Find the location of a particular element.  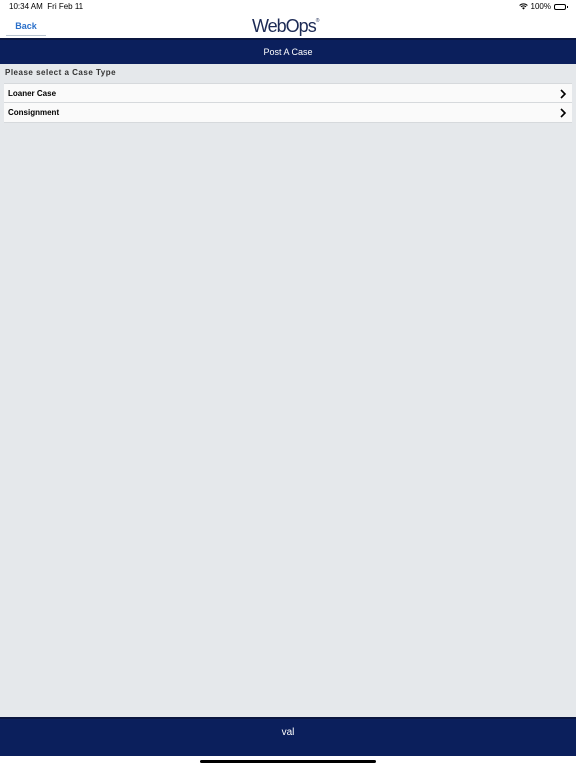

title-bar: Post A Case is located at coordinates (288, 51).